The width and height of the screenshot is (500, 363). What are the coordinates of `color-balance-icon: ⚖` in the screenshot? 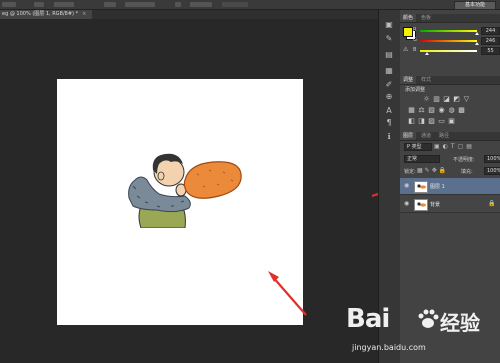 It's located at (421, 110).